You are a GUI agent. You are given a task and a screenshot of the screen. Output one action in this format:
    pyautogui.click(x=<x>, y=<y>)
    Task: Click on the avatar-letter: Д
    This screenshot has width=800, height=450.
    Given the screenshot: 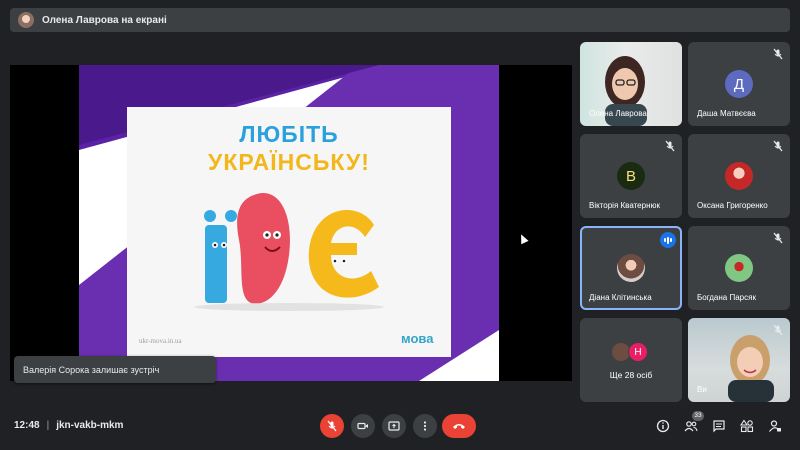 What is the action you would take?
    pyautogui.click(x=739, y=84)
    